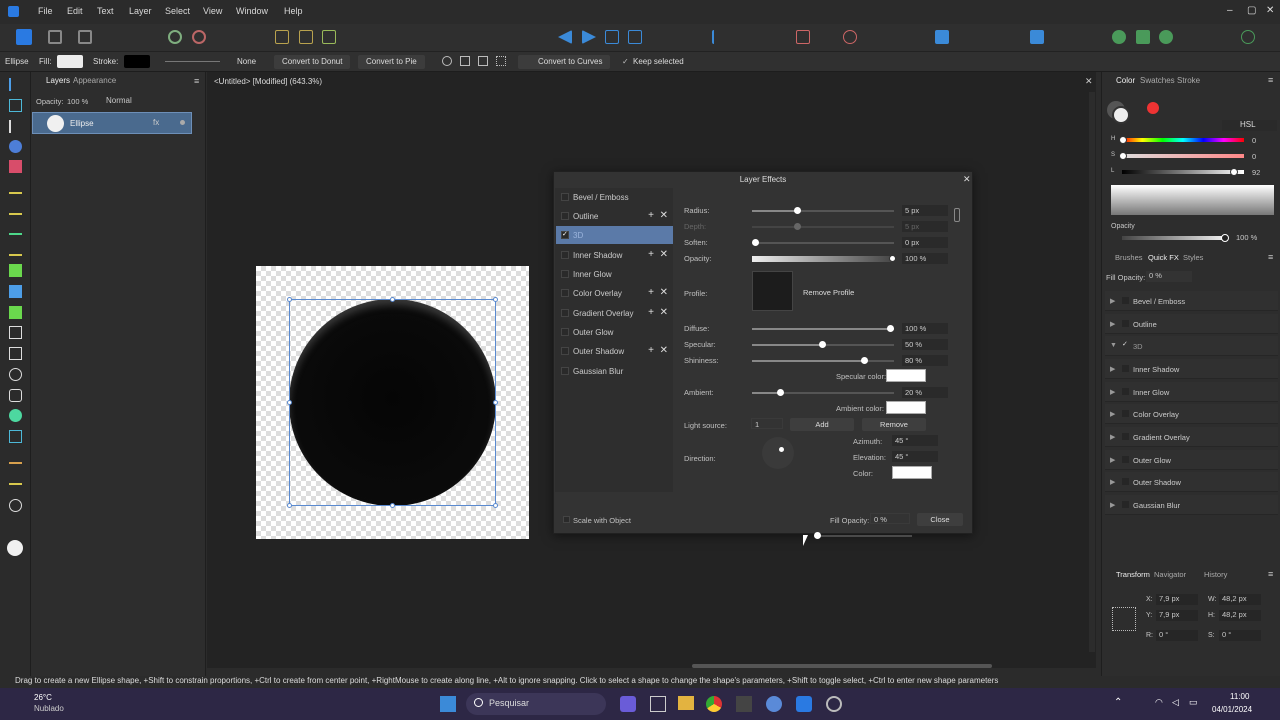  Describe the element at coordinates (1177, 599) in the screenshot. I see `x-value: 7,9 px` at that location.